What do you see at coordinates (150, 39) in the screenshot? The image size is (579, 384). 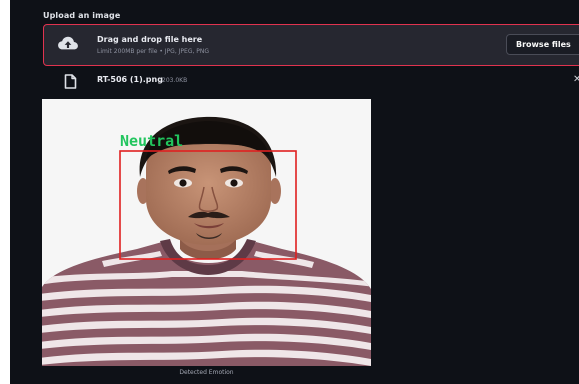 I see `dropzone-title: Drag and drop file here` at bounding box center [150, 39].